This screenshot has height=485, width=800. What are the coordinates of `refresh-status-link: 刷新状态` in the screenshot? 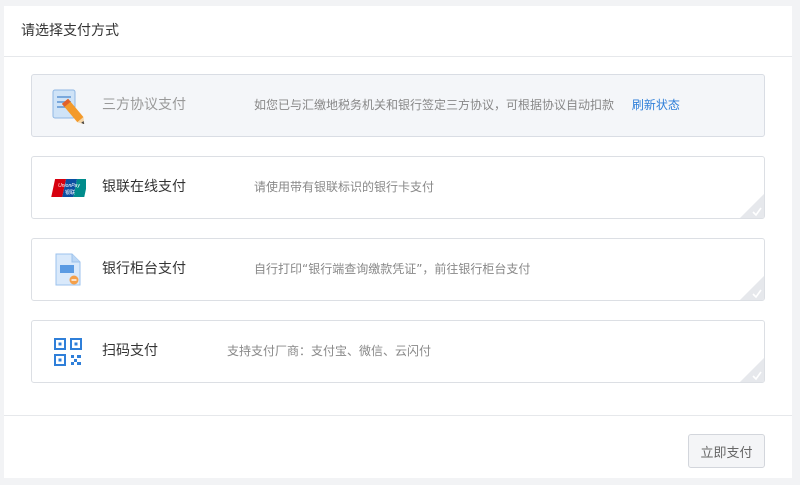 It's located at (656, 105).